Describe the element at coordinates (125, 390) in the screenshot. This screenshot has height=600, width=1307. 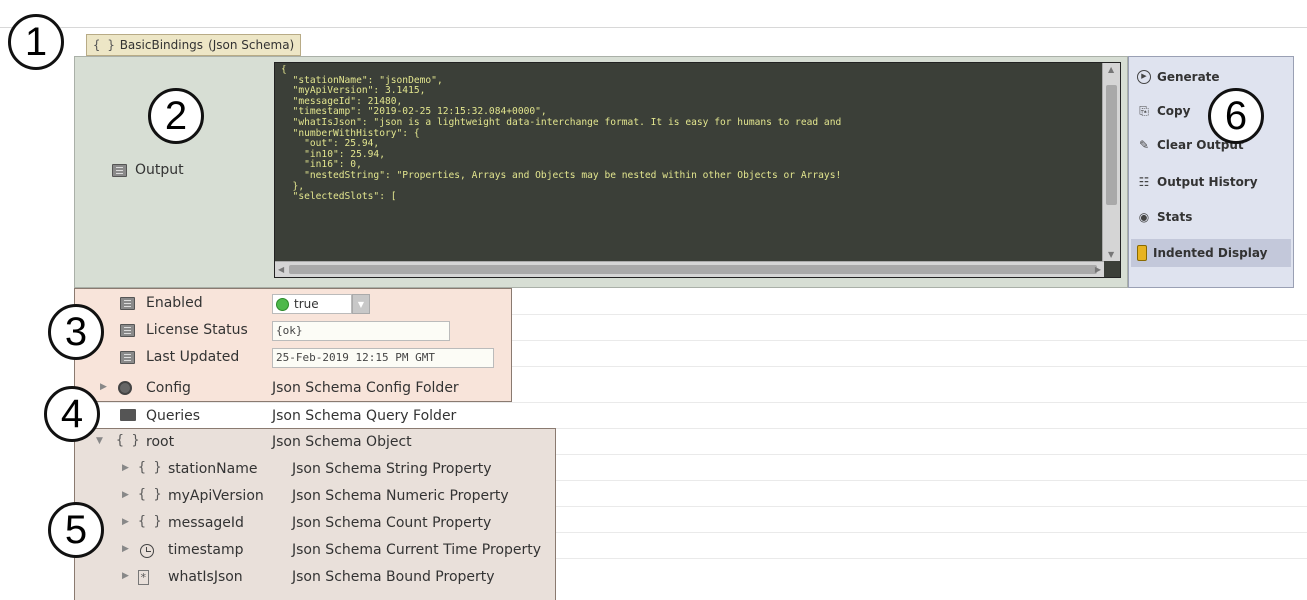
I see `gear-icon` at that location.